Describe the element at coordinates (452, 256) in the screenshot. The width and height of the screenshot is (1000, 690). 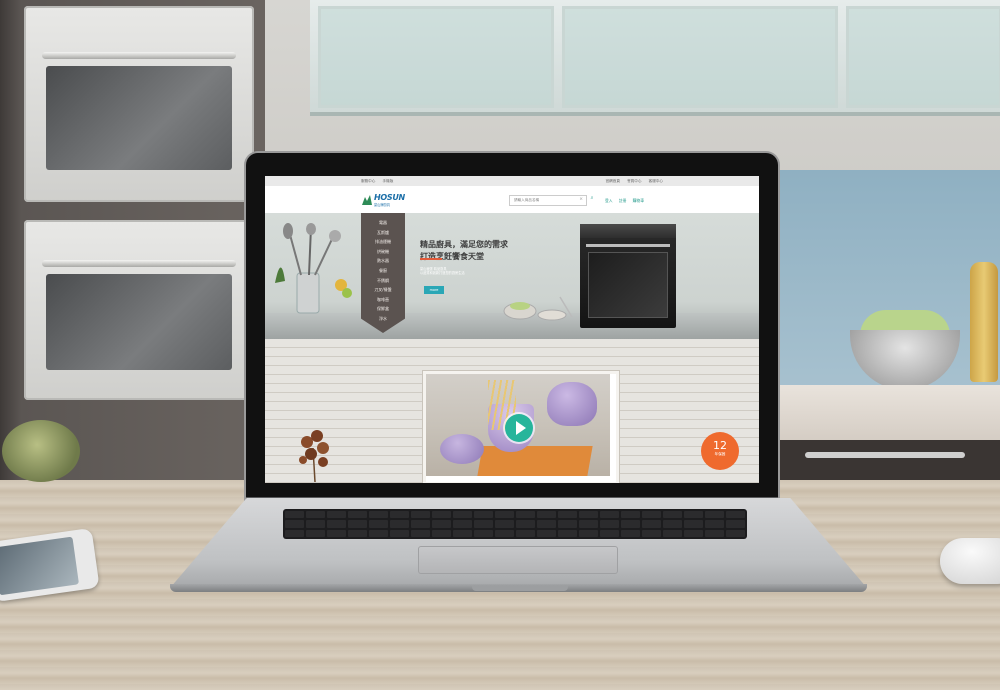
I see `slogan-line-2: 打造烹飪饗食天堂` at that location.